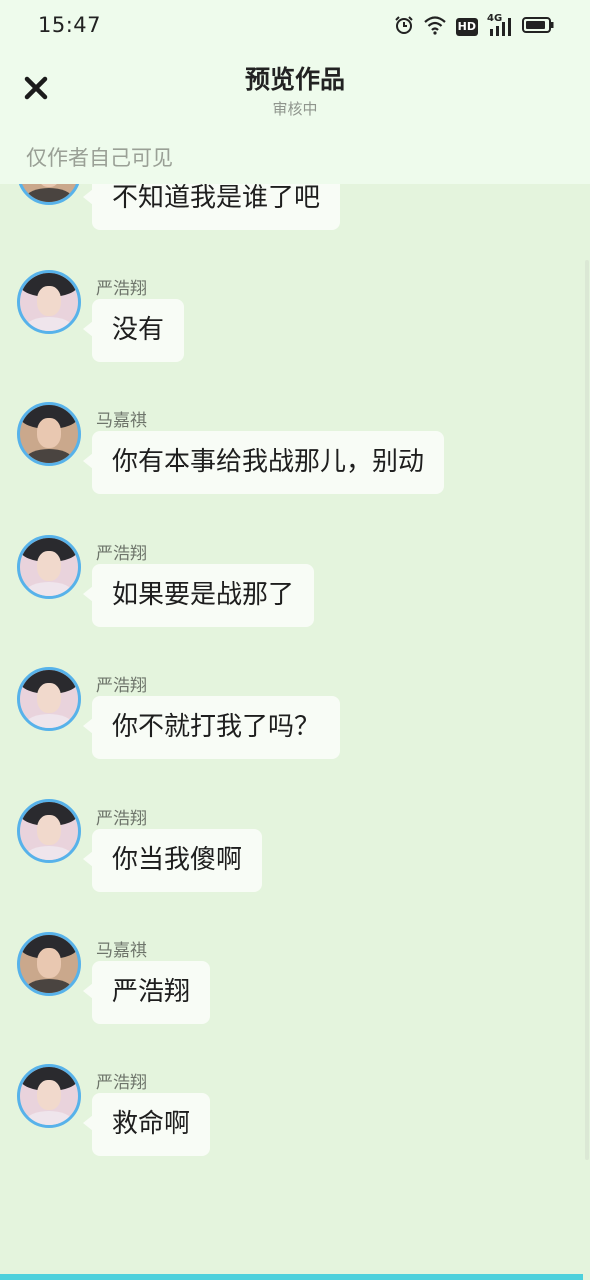  Describe the element at coordinates (294, 79) in the screenshot. I see `page-title: 预览作品` at that location.